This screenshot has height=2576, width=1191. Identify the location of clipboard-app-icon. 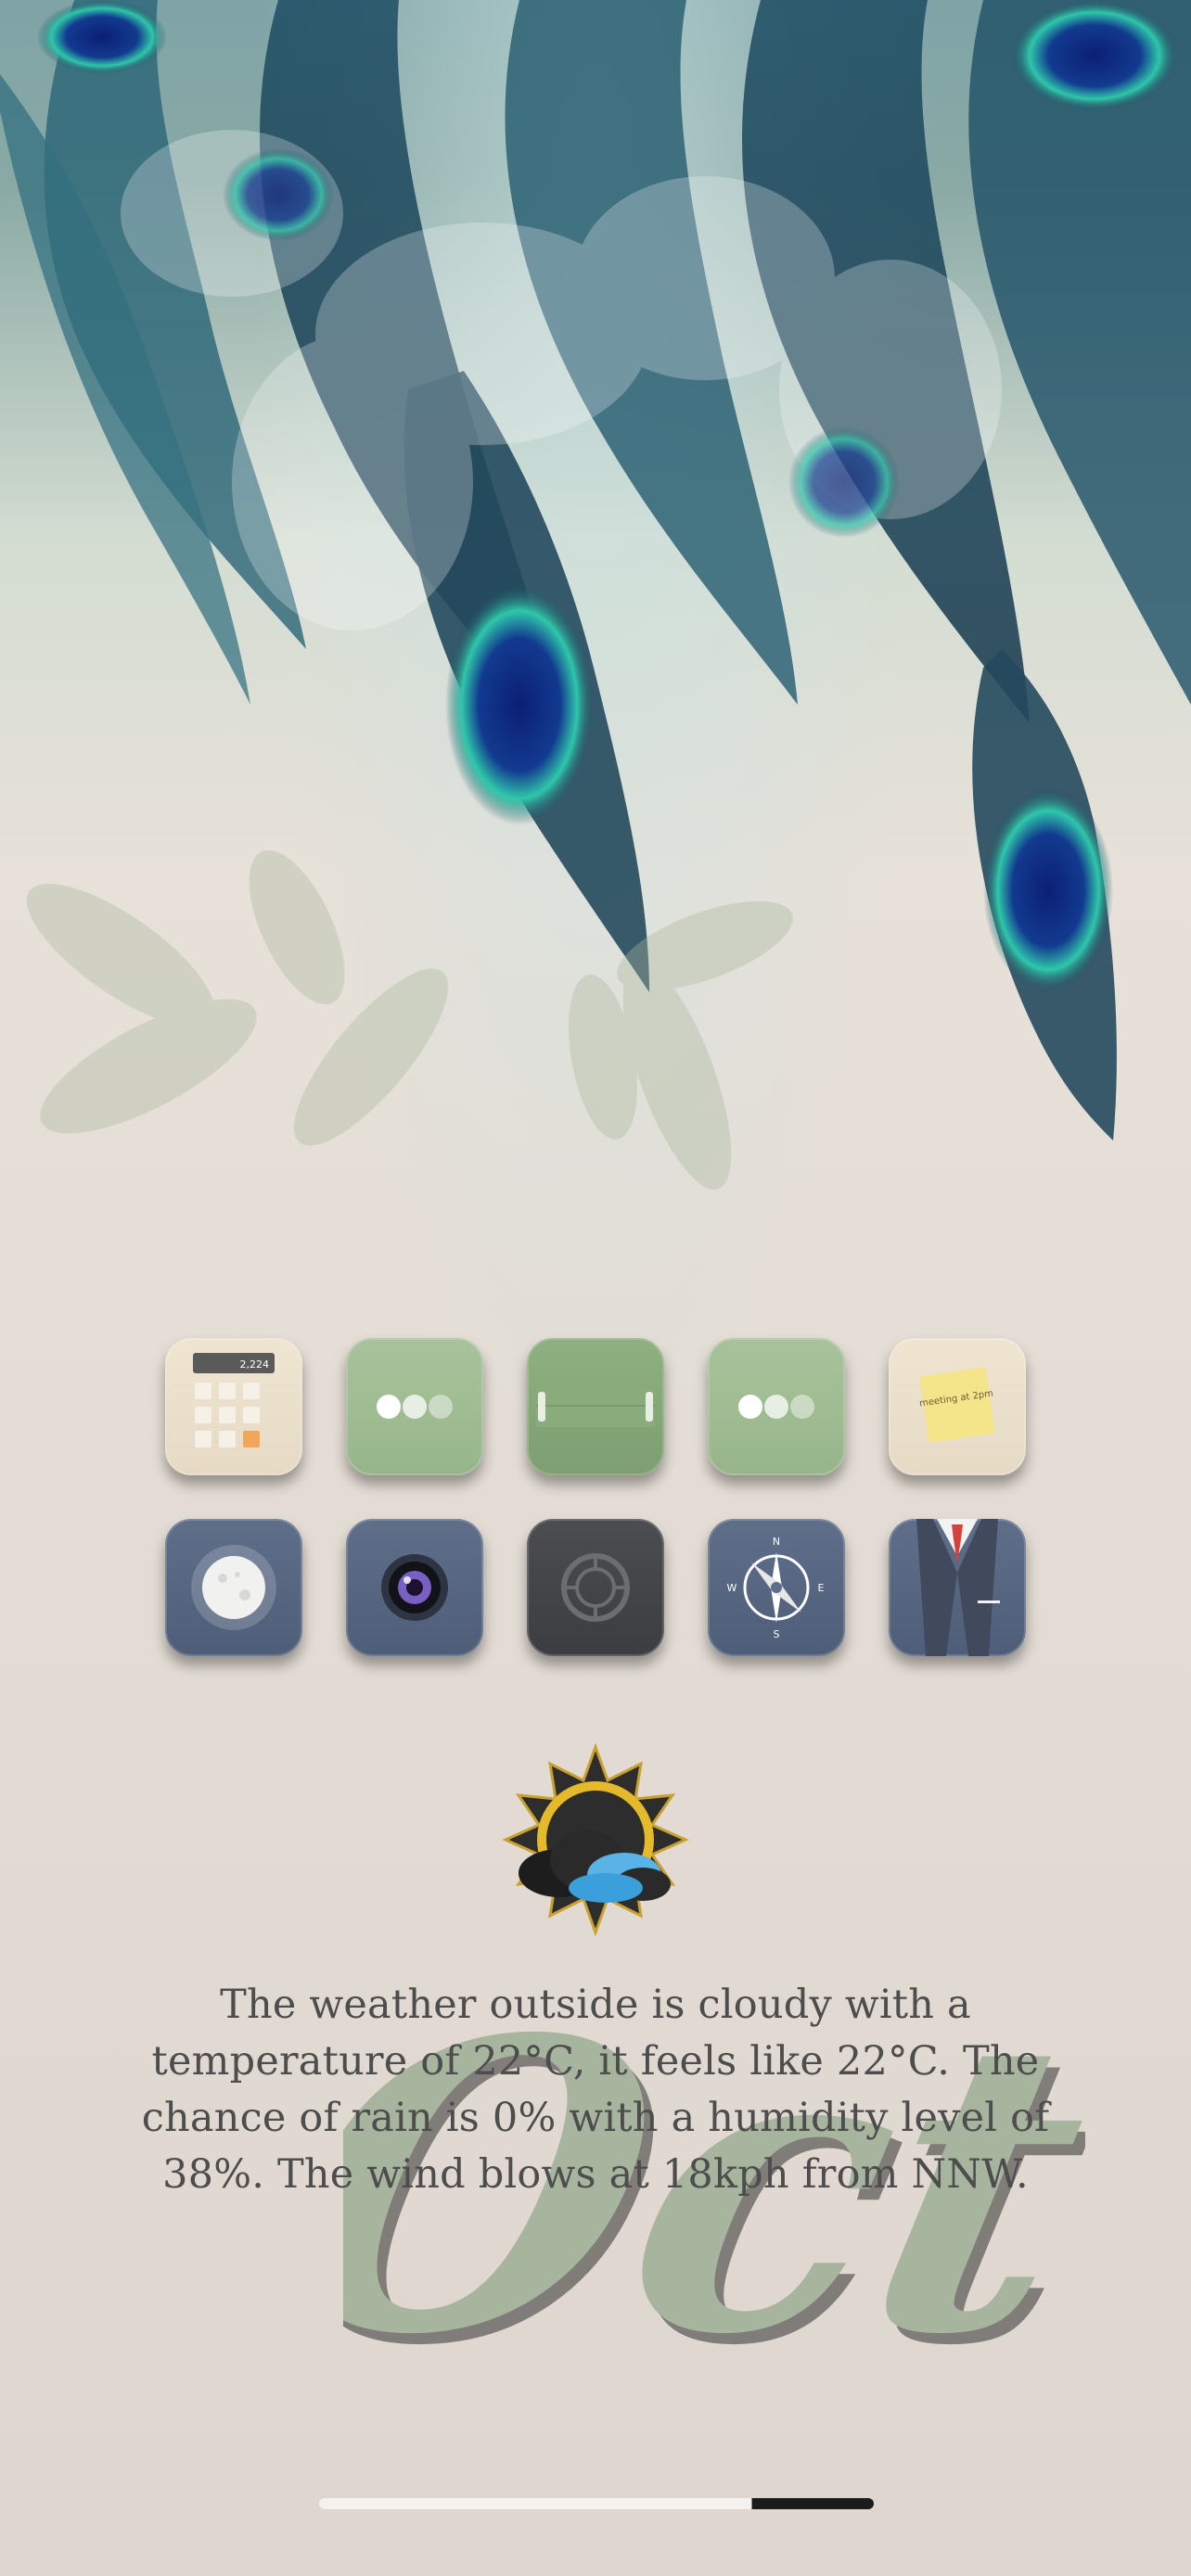
(595, 1406).